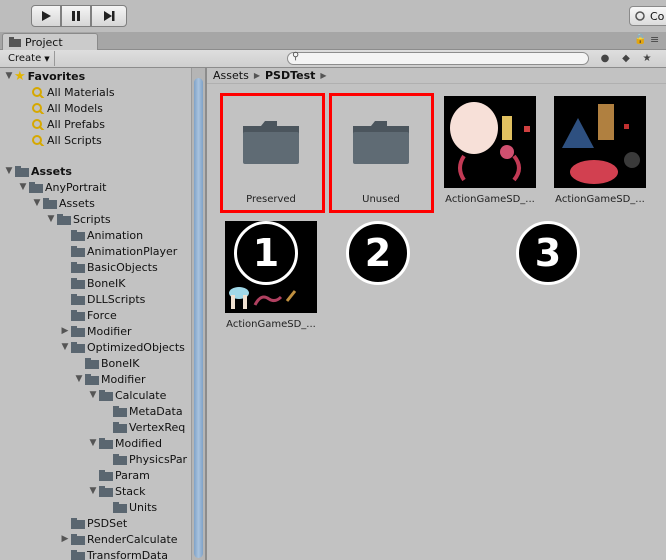  I want to click on tree-item-label: Assets, so click(77, 203).